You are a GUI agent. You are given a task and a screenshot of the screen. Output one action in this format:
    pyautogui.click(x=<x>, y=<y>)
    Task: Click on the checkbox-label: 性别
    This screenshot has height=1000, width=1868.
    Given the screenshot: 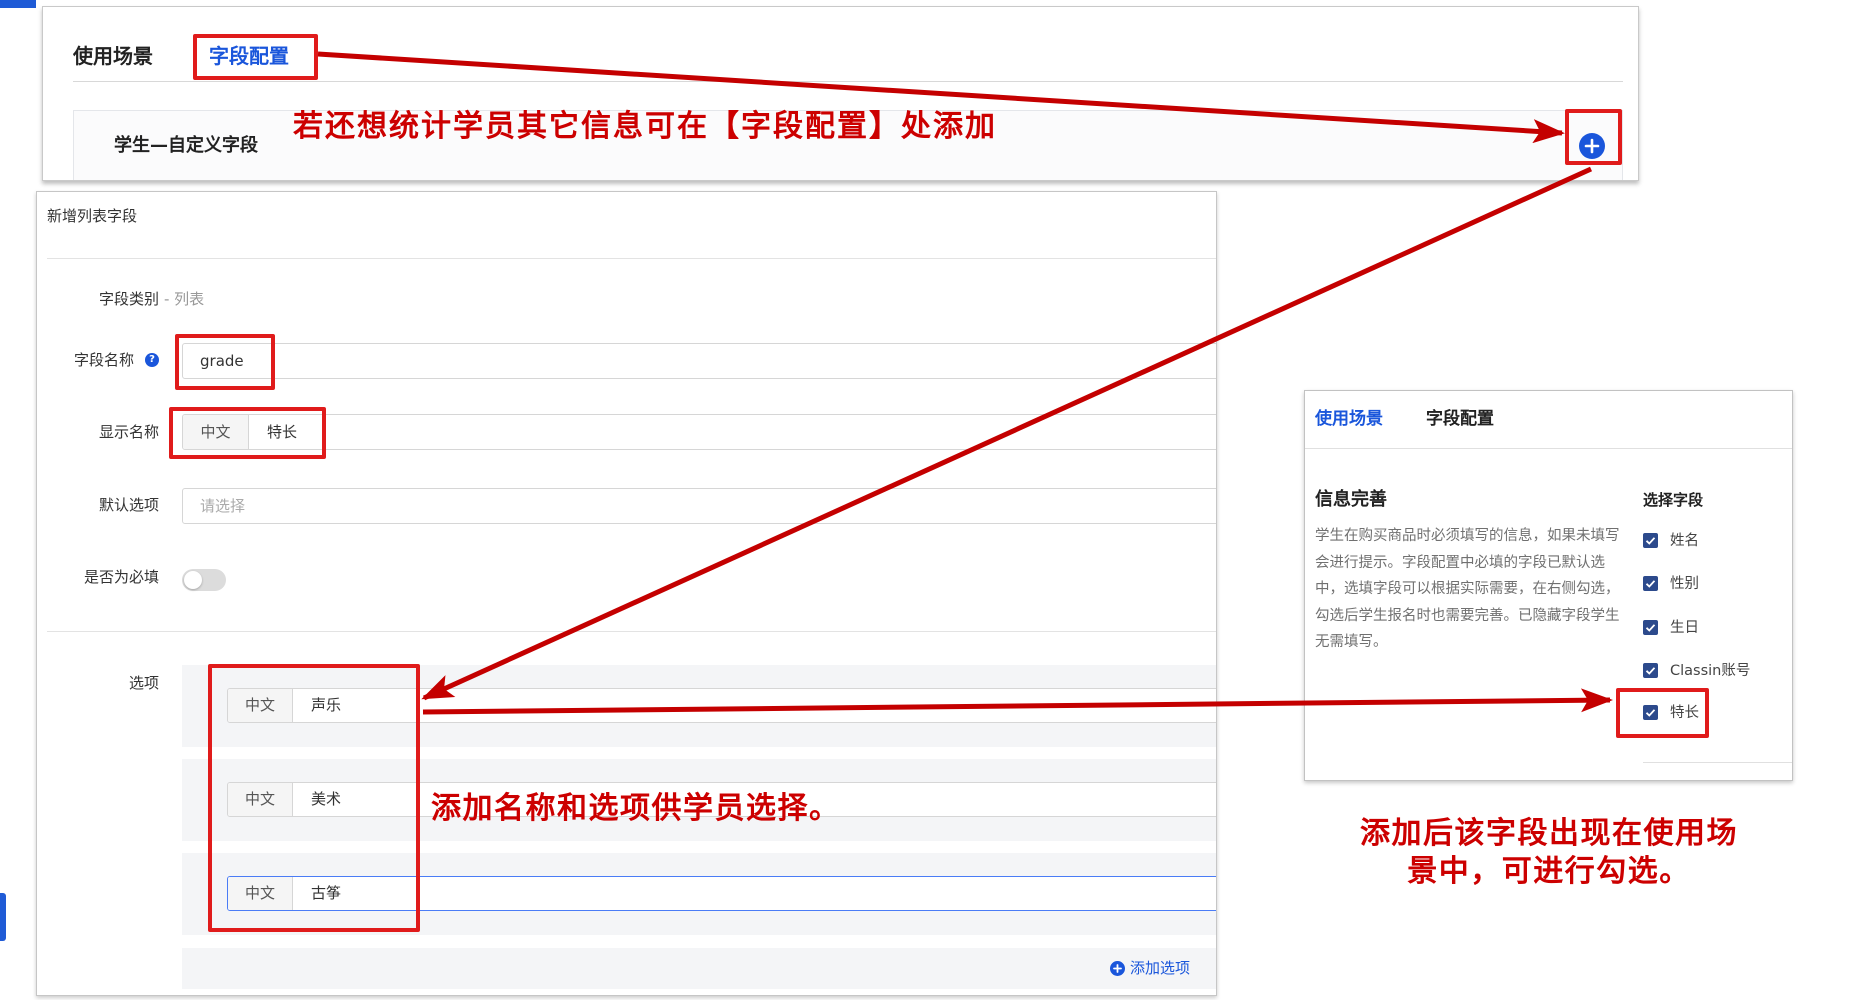 What is the action you would take?
    pyautogui.click(x=1684, y=584)
    